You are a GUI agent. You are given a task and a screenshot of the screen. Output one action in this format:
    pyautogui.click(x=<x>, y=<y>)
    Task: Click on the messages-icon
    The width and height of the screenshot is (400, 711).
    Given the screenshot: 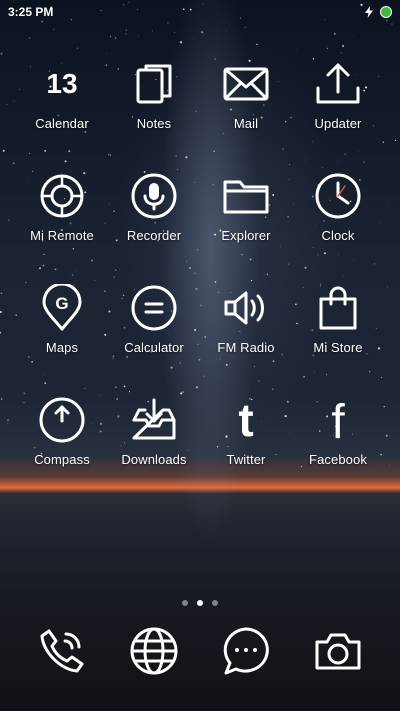 What is the action you would take?
    pyautogui.click(x=246, y=651)
    